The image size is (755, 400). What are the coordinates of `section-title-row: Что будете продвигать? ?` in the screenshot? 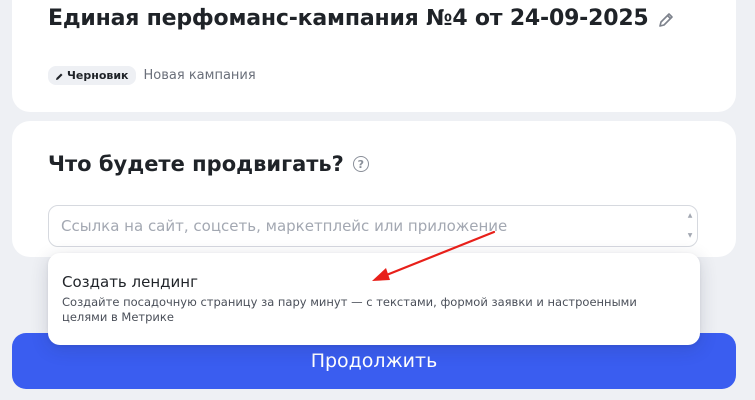 It's located at (208, 164).